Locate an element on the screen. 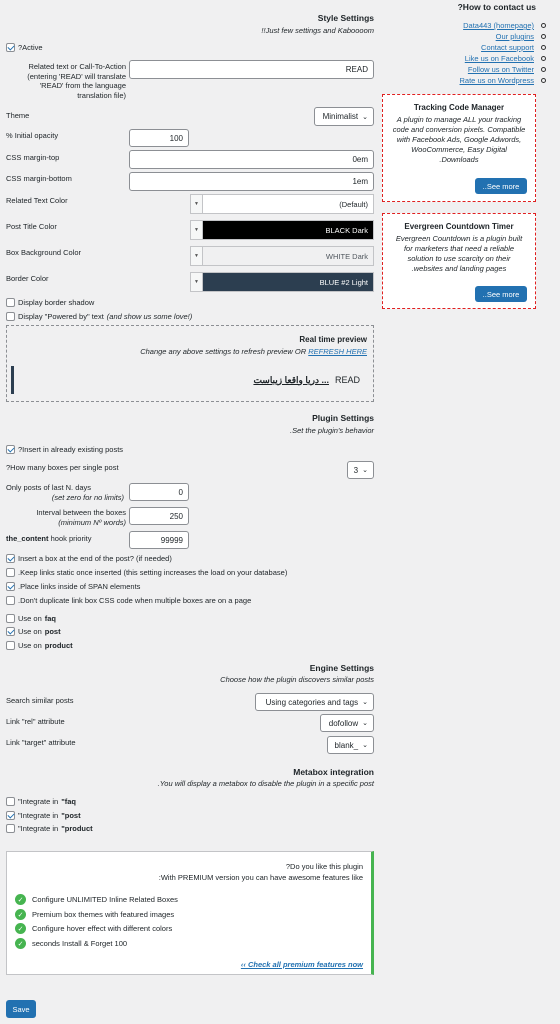 The width and height of the screenshot is (560, 1024). facebook-link: Like us on Facebook is located at coordinates (499, 58).